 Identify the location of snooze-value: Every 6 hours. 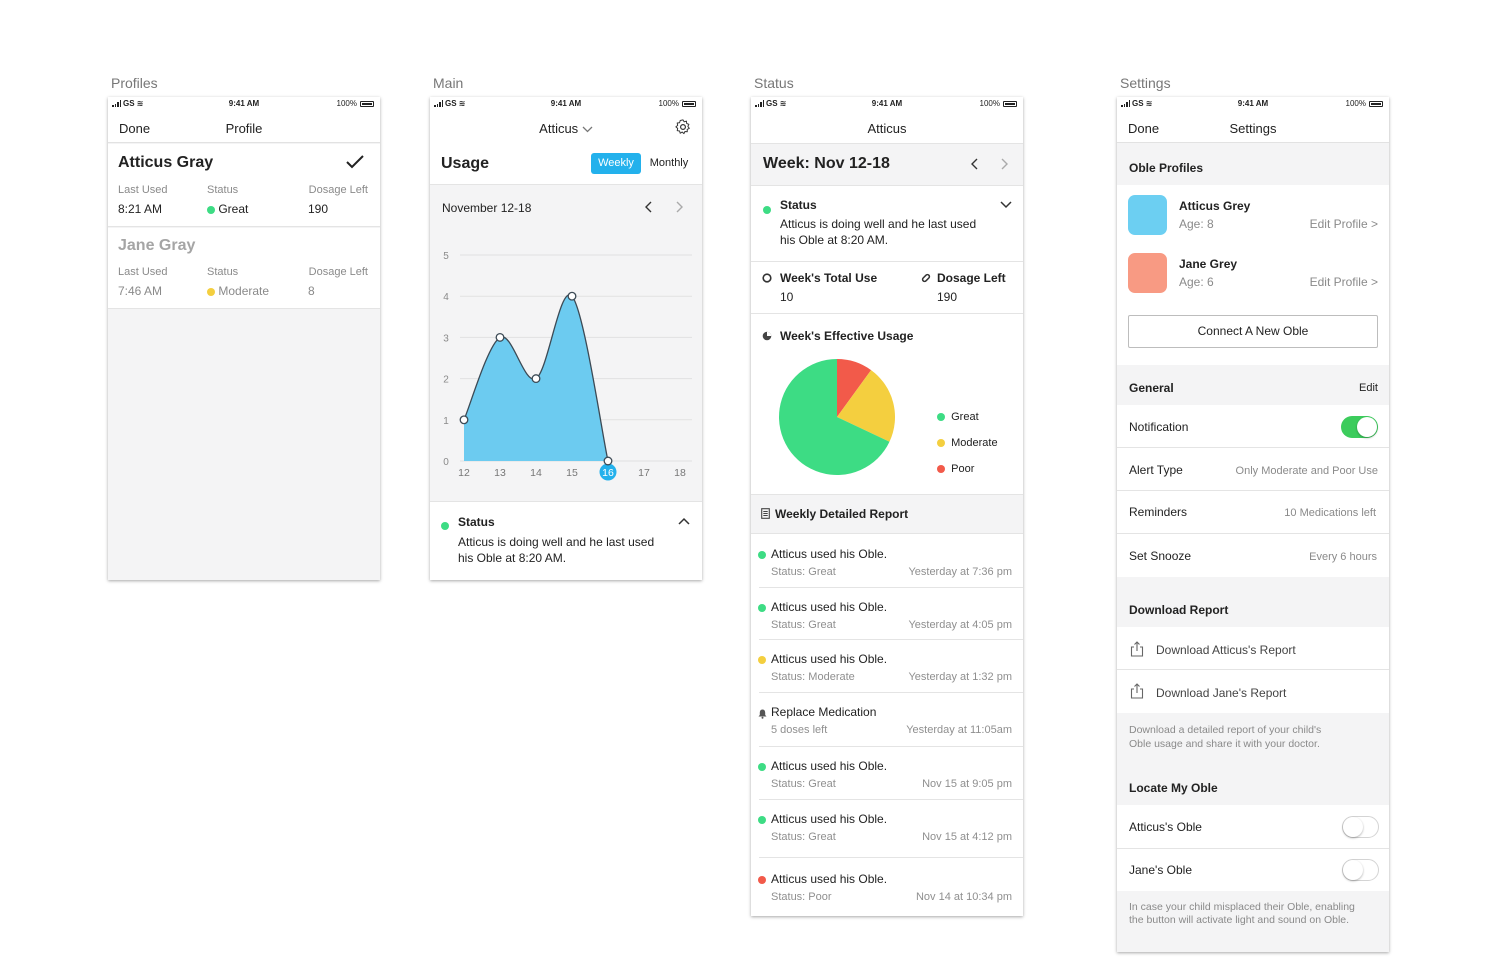
(1343, 557).